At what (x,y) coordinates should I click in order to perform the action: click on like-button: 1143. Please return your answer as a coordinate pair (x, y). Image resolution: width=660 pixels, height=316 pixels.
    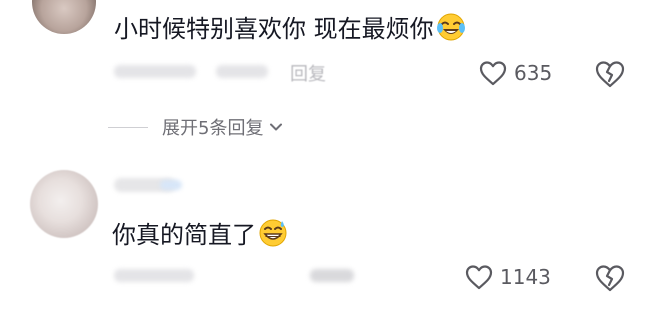
    Looking at the image, I should click on (507, 277).